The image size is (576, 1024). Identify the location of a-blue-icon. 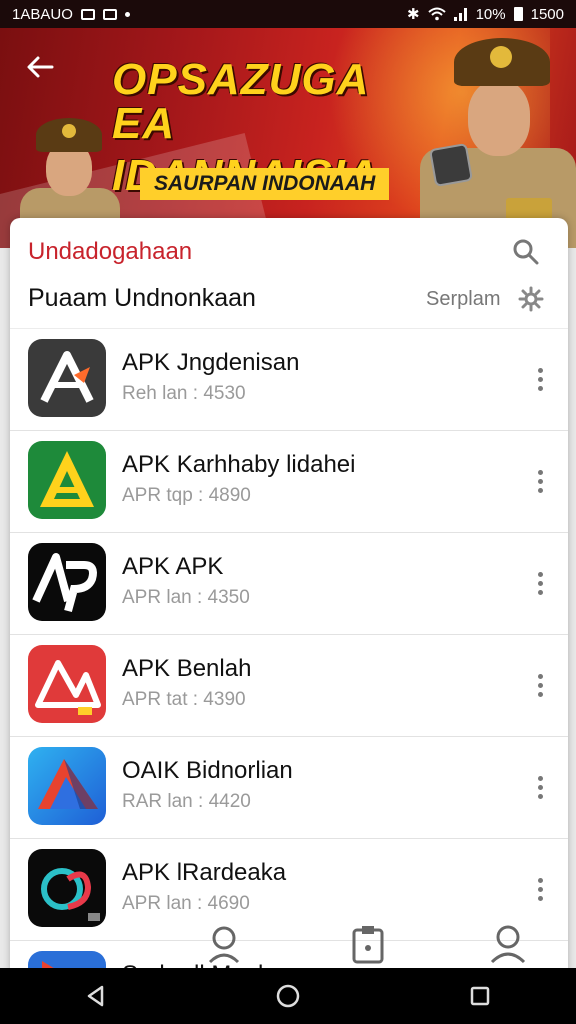
(67, 786).